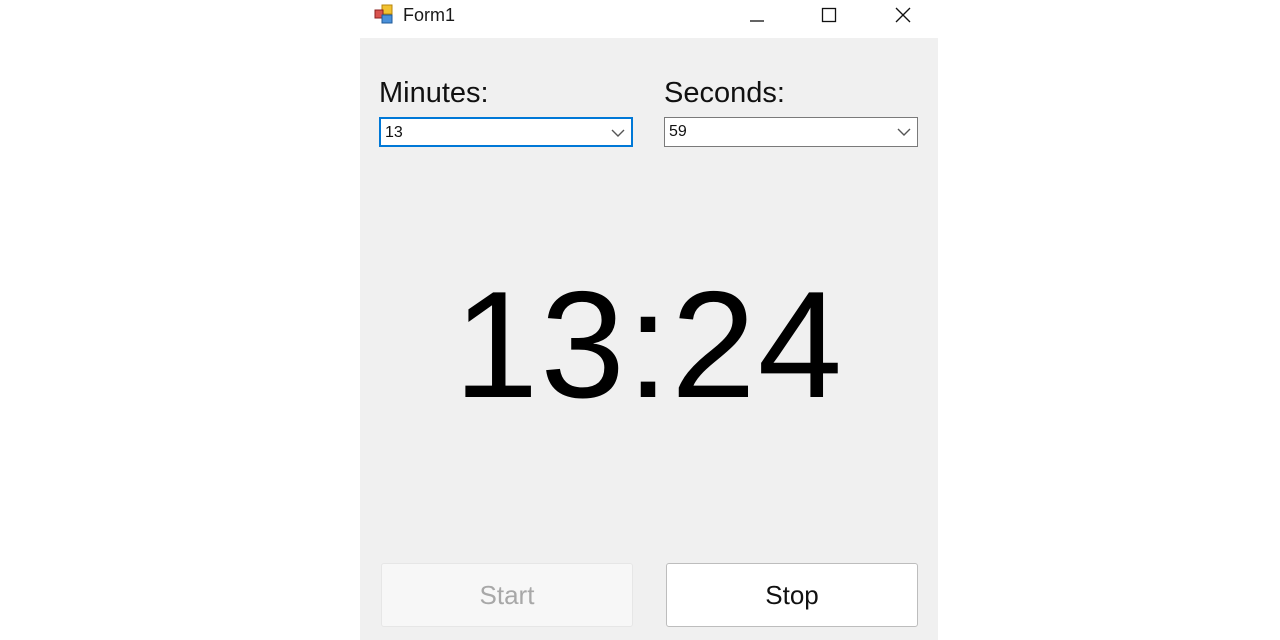 The height and width of the screenshot is (640, 1280). What do you see at coordinates (649, 19) in the screenshot?
I see `title-bar: Form1` at bounding box center [649, 19].